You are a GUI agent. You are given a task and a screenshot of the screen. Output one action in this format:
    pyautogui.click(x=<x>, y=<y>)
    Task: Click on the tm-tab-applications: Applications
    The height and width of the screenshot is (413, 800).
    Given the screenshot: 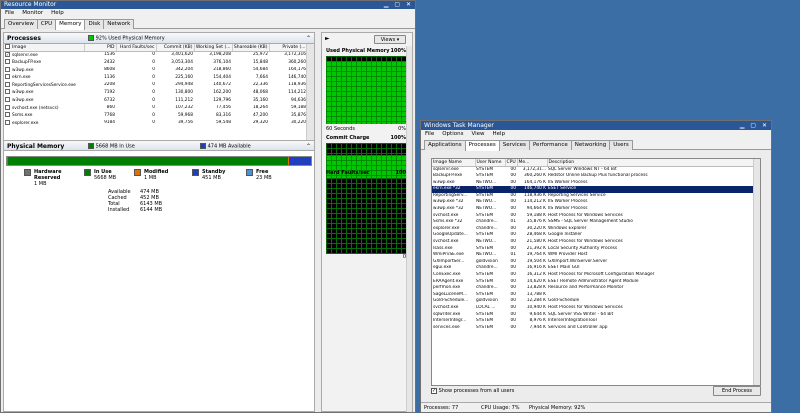 What is the action you would take?
    pyautogui.click(x=445, y=145)
    